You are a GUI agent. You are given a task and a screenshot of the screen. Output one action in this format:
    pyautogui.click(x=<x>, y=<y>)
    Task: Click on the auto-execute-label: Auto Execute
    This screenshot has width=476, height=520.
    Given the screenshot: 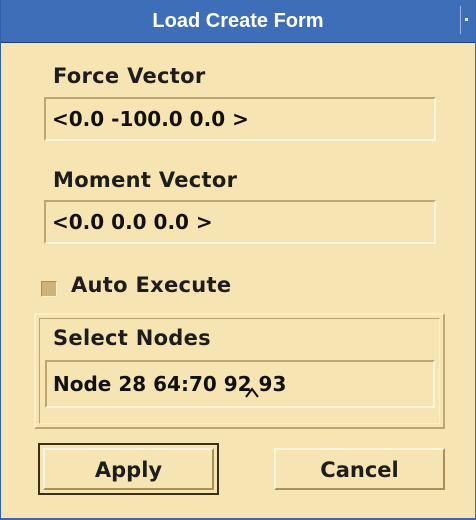 What is the action you would take?
    pyautogui.click(x=151, y=285)
    